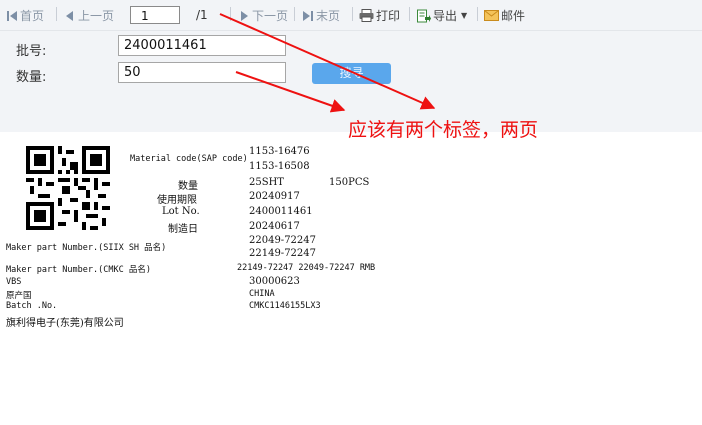 This screenshot has width=702, height=425. Describe the element at coordinates (31, 77) in the screenshot. I see `quantity-label: 数量:` at that location.